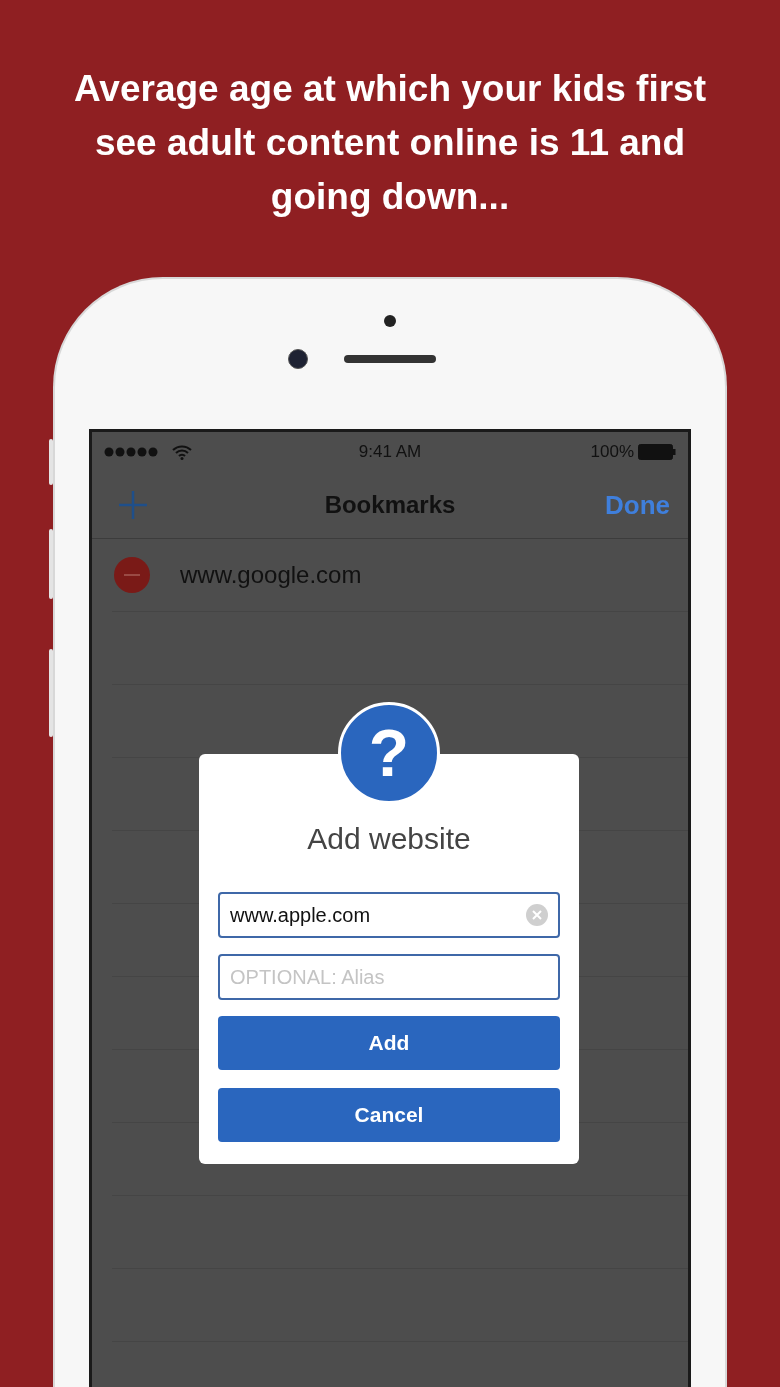  I want to click on battery-icon, so click(657, 452).